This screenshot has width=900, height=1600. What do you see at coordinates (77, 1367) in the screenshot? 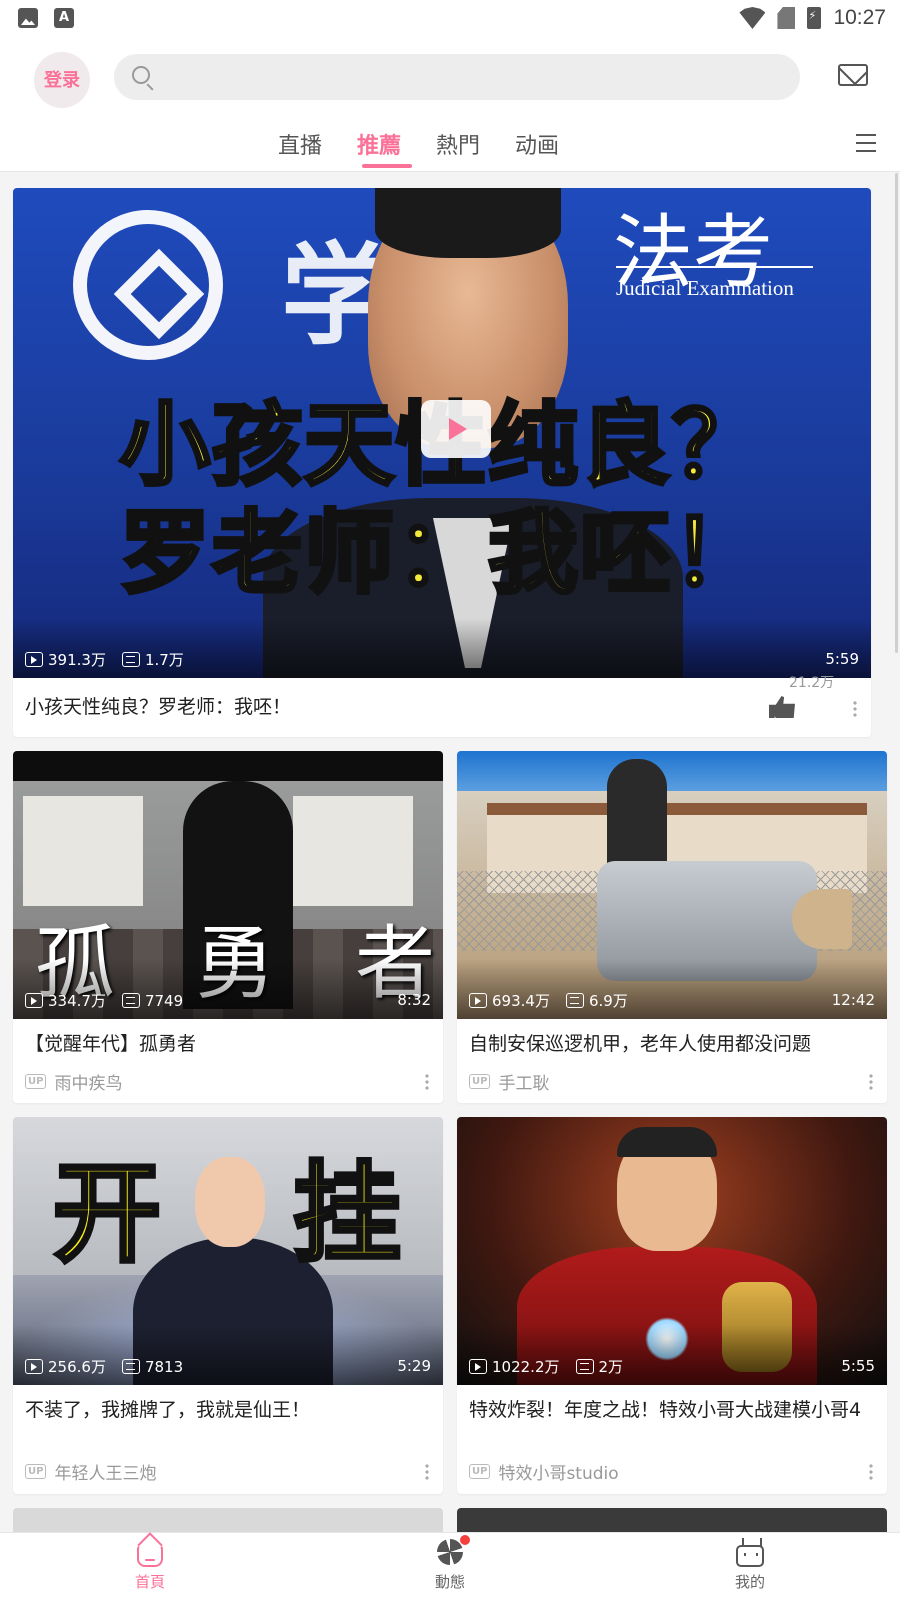
I see `view-count: 256.6万` at bounding box center [77, 1367].